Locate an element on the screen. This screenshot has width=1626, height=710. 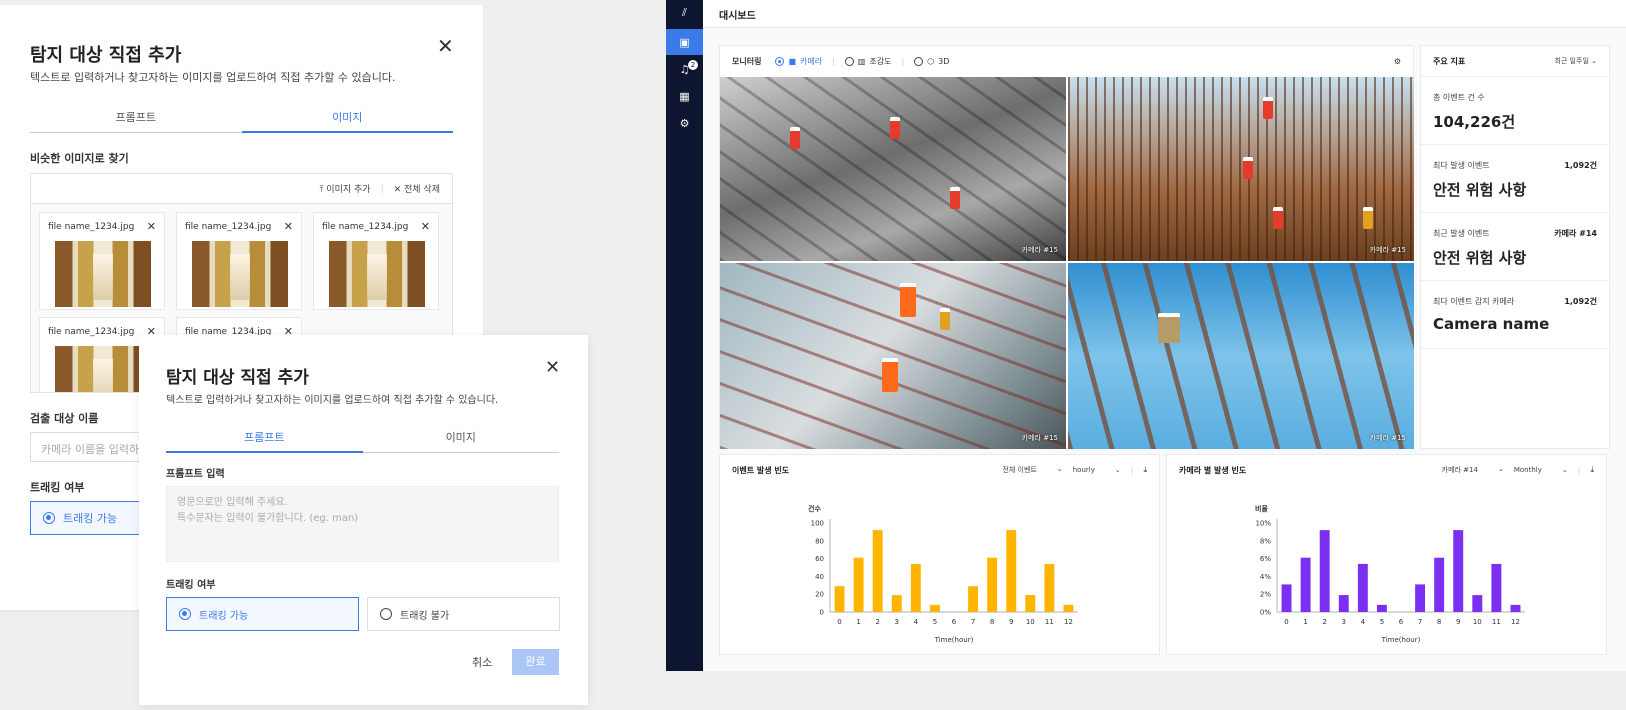
view-option-camera: ■ 카메라 is located at coordinates (798, 61).